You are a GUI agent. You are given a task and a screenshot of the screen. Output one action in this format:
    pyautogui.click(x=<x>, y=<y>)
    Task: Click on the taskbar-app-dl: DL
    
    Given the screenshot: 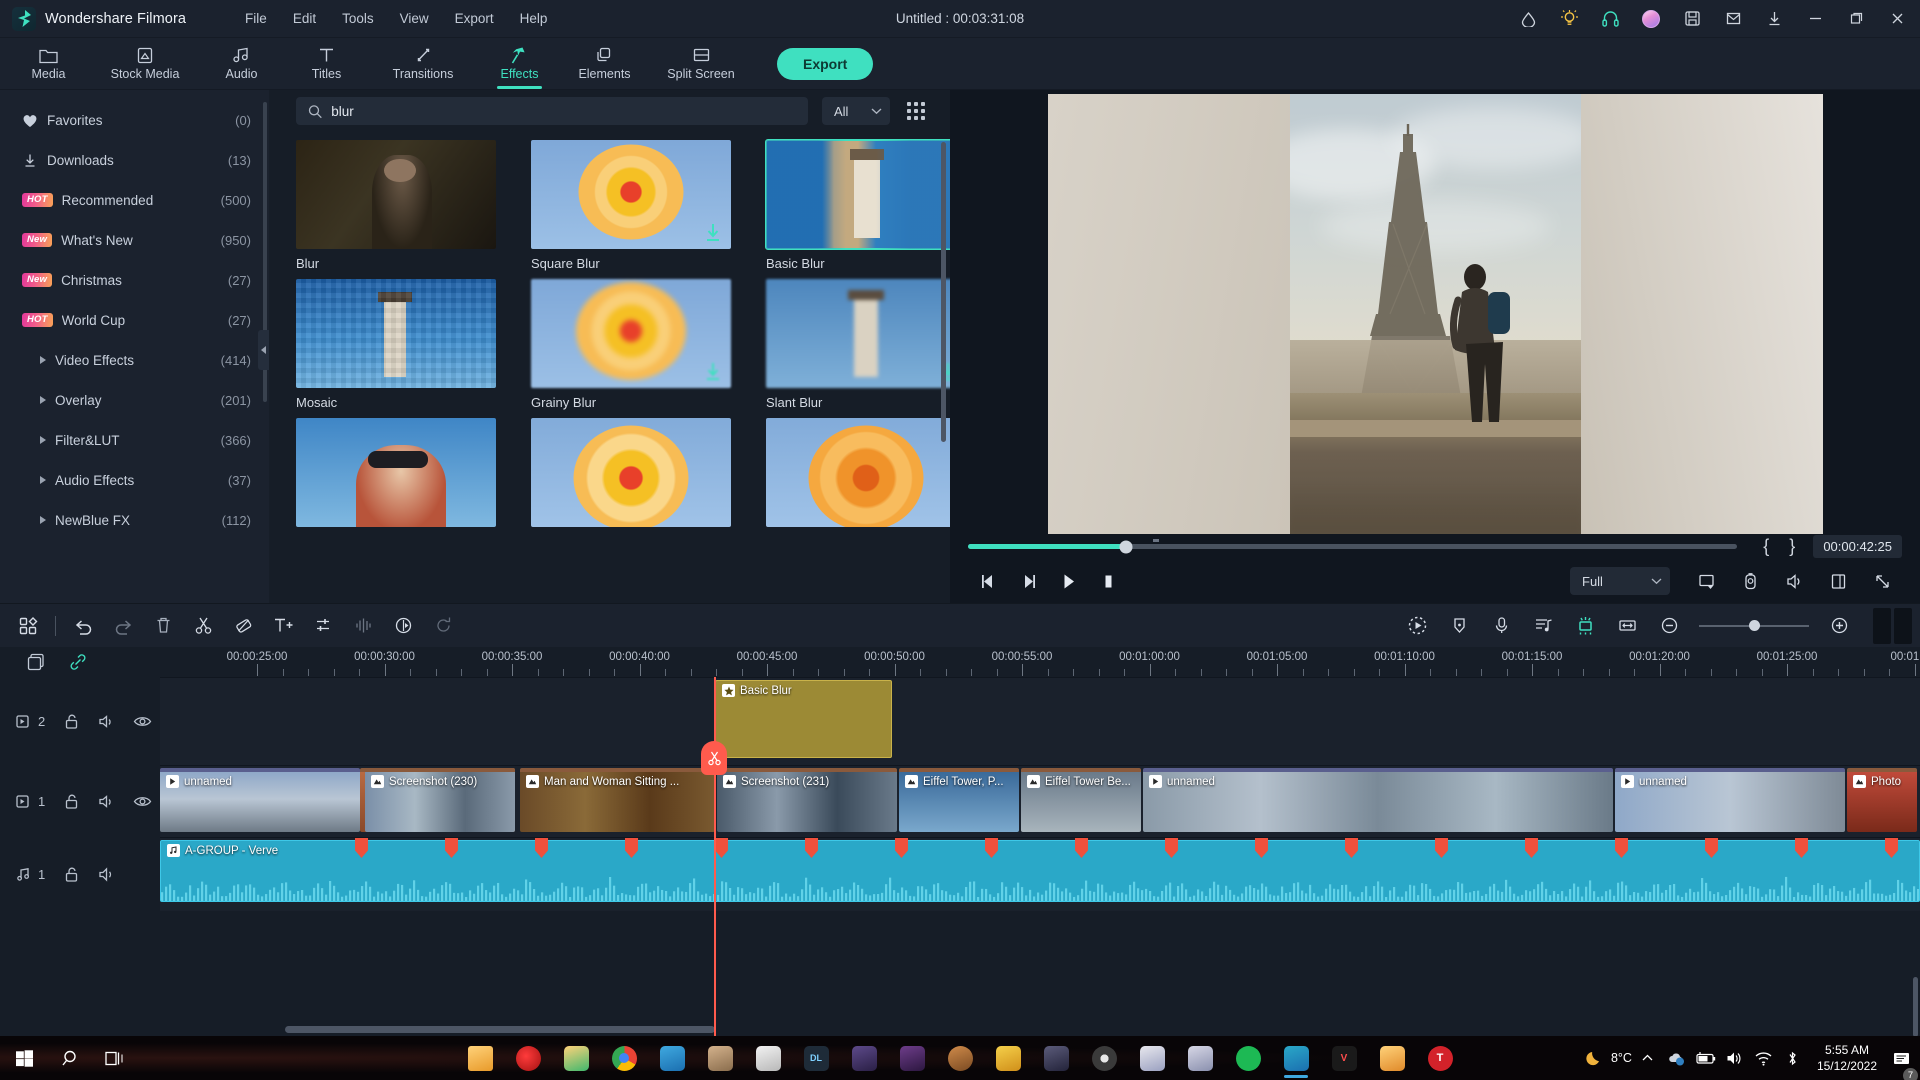 What is the action you would take?
    pyautogui.click(x=816, y=1058)
    